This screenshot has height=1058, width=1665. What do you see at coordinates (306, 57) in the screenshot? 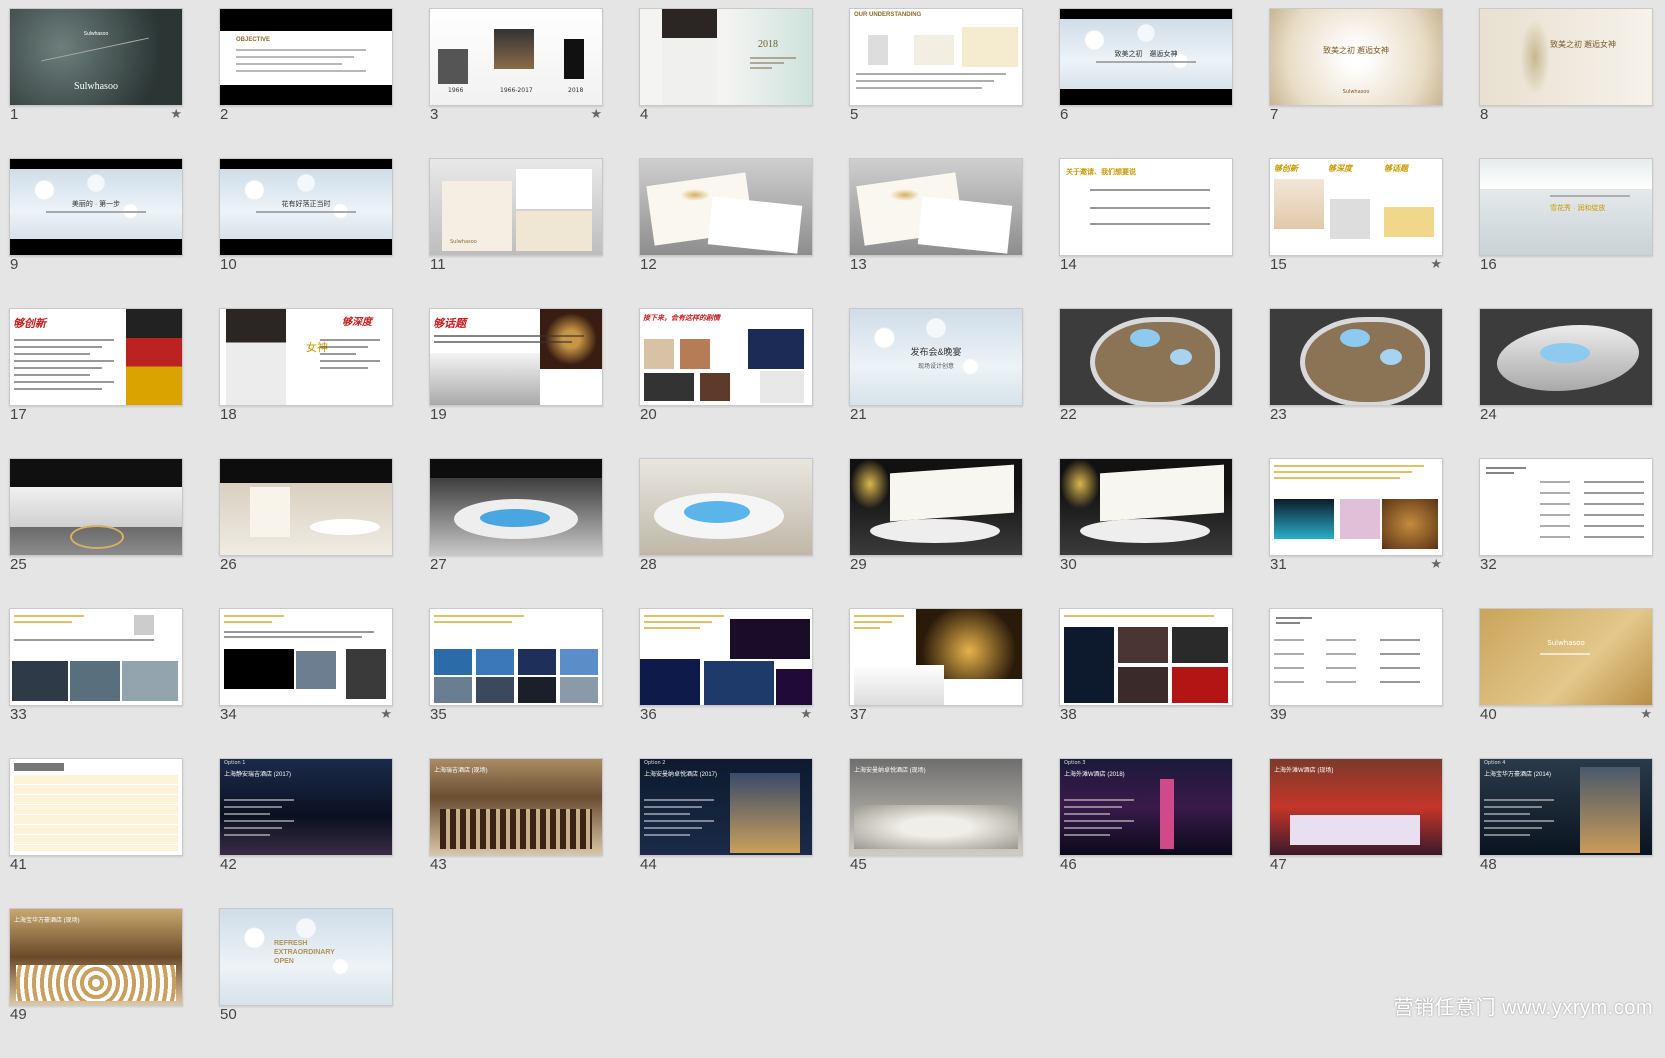
I see `slide-thumbnail: OBJECTIVE` at bounding box center [306, 57].